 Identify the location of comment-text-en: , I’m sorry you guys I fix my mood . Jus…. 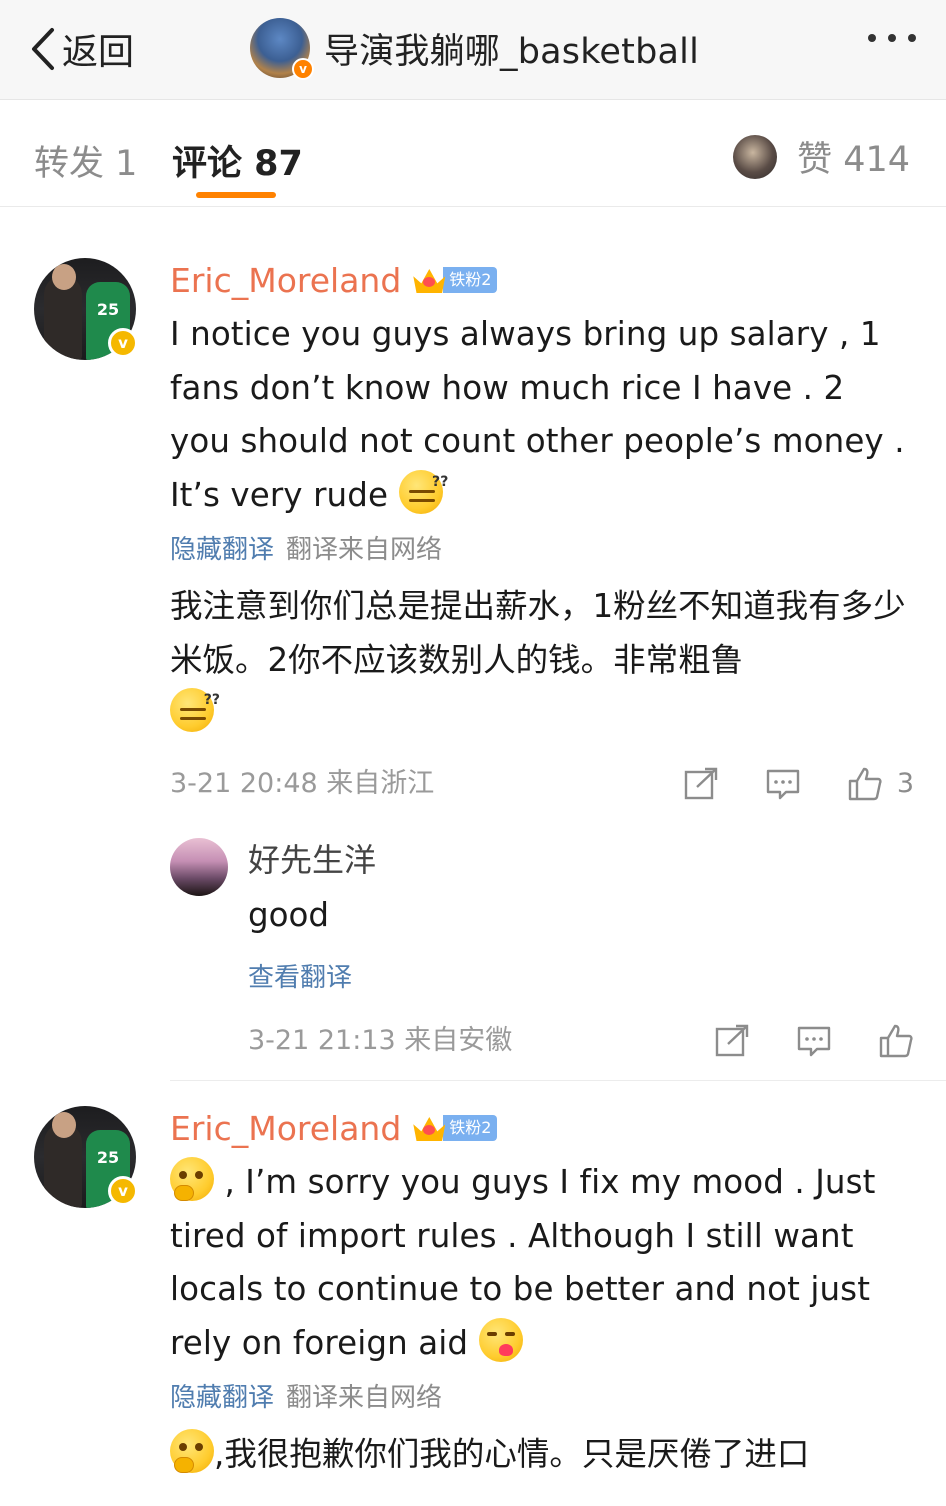
(523, 1262).